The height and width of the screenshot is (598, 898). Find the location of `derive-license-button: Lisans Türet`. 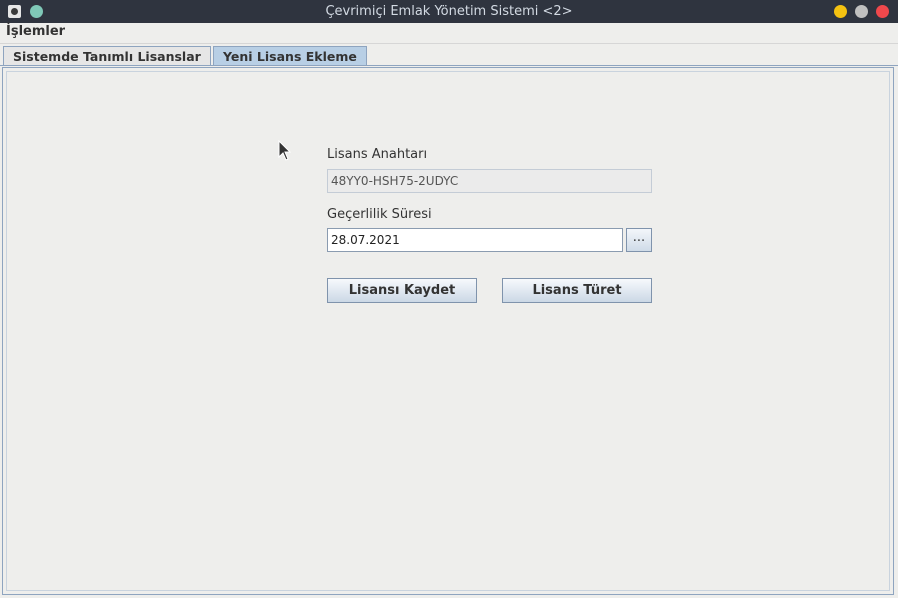

derive-license-button: Lisans Türet is located at coordinates (577, 290).